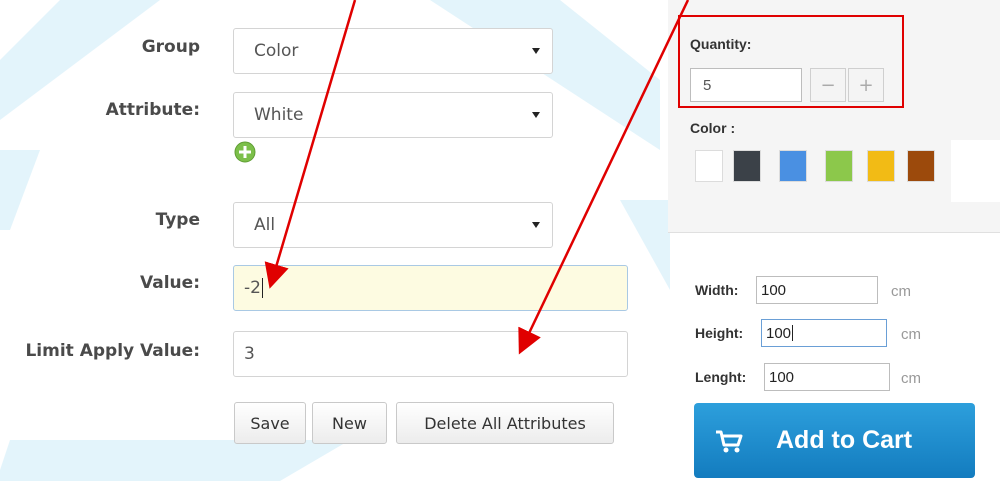  I want to click on width-input: 100, so click(817, 290).